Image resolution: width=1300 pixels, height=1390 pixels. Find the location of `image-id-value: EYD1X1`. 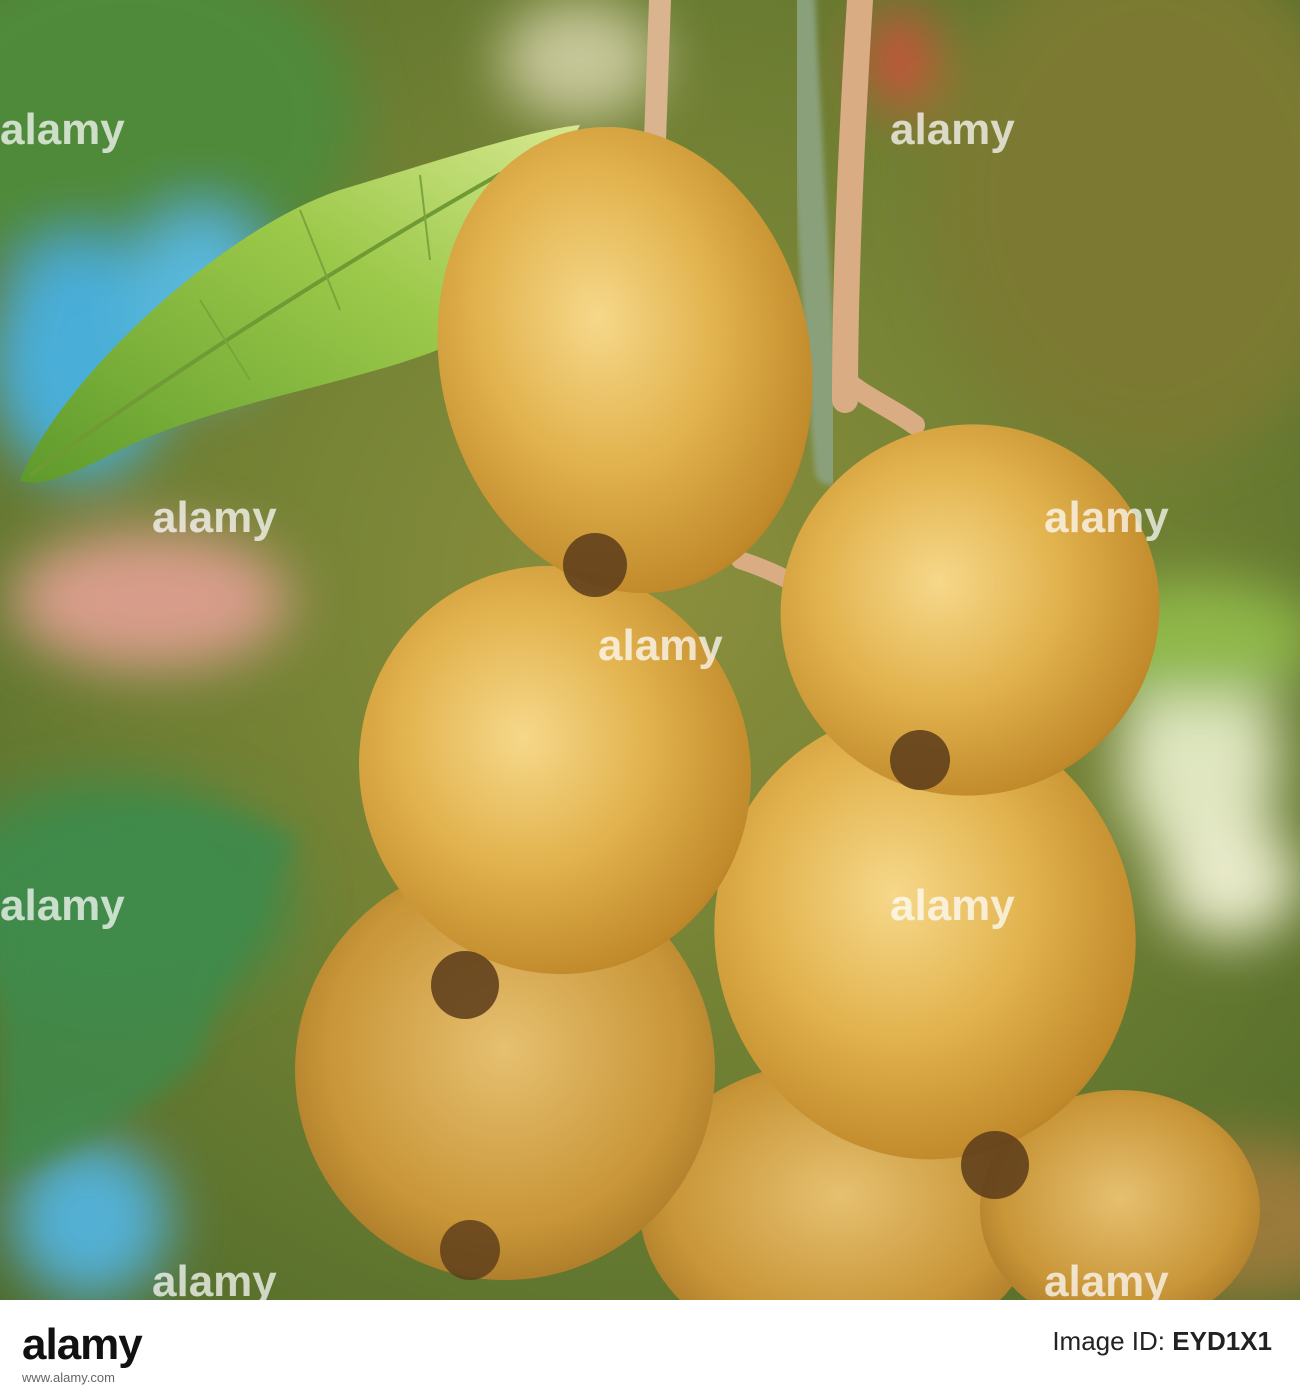

image-id-value: EYD1X1 is located at coordinates (1222, 1341).